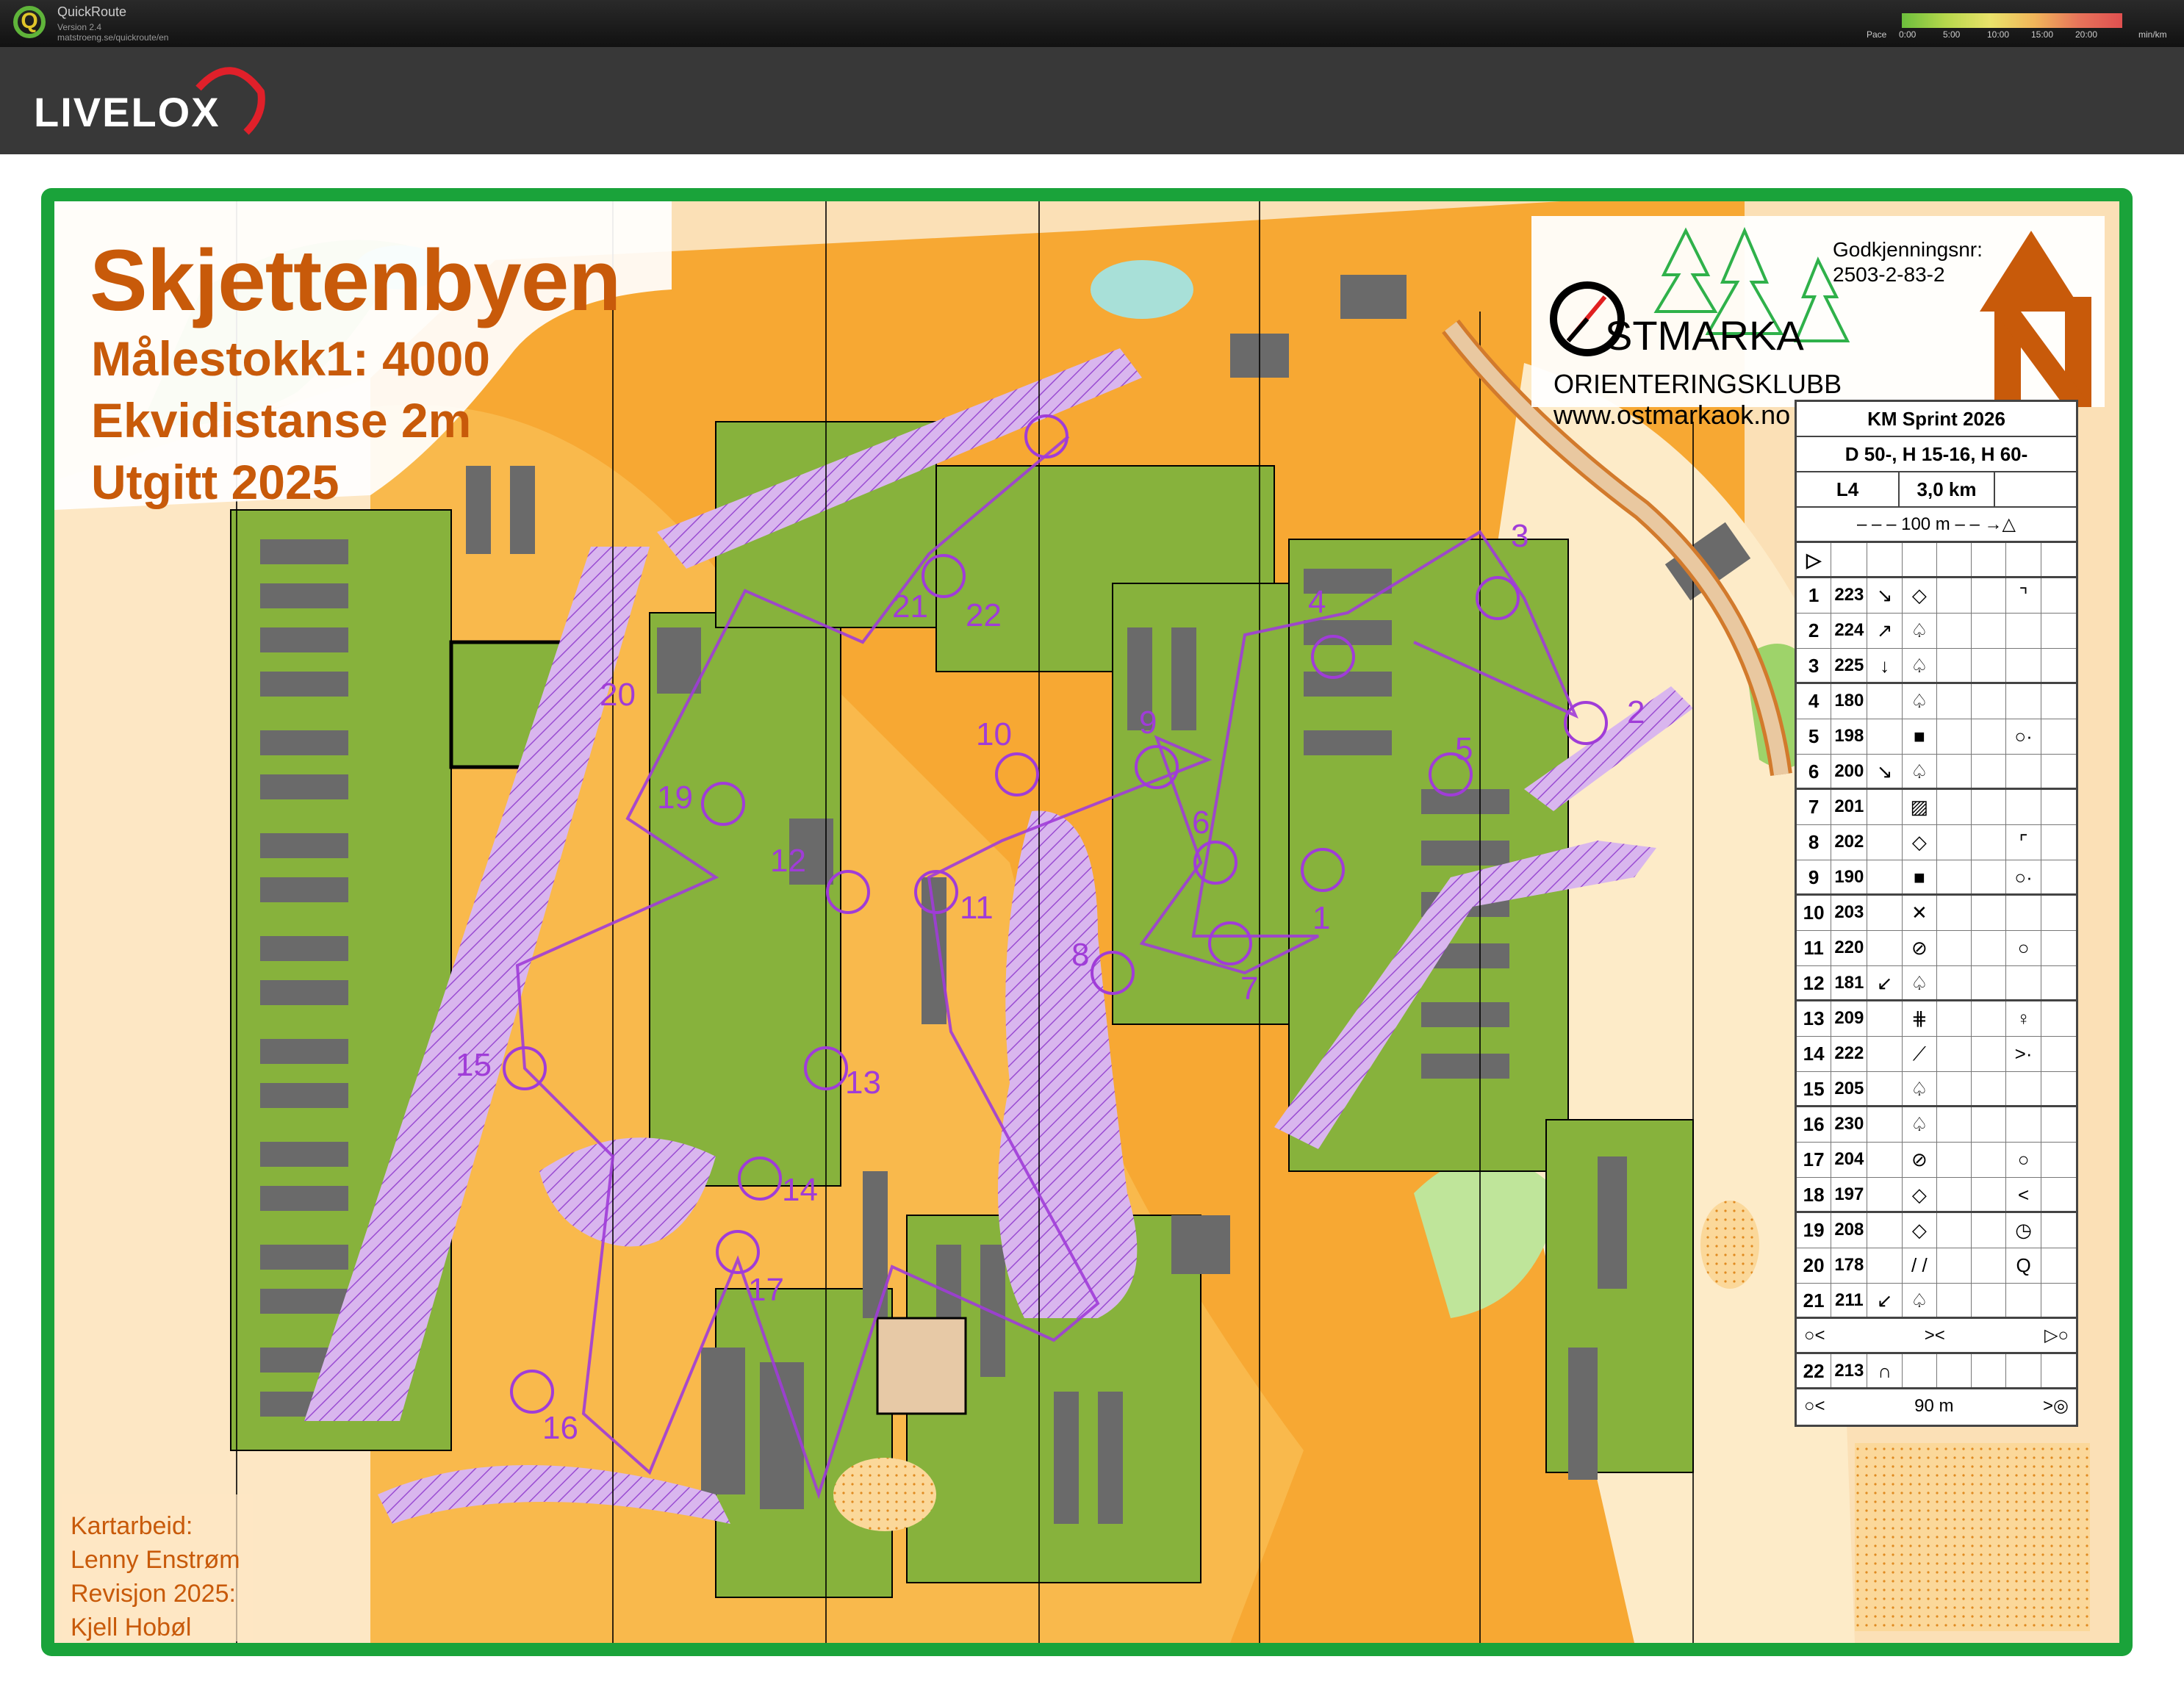 The image size is (2184, 1698). I want to click on arrow-to-start-icon: – – →△, so click(1985, 524).